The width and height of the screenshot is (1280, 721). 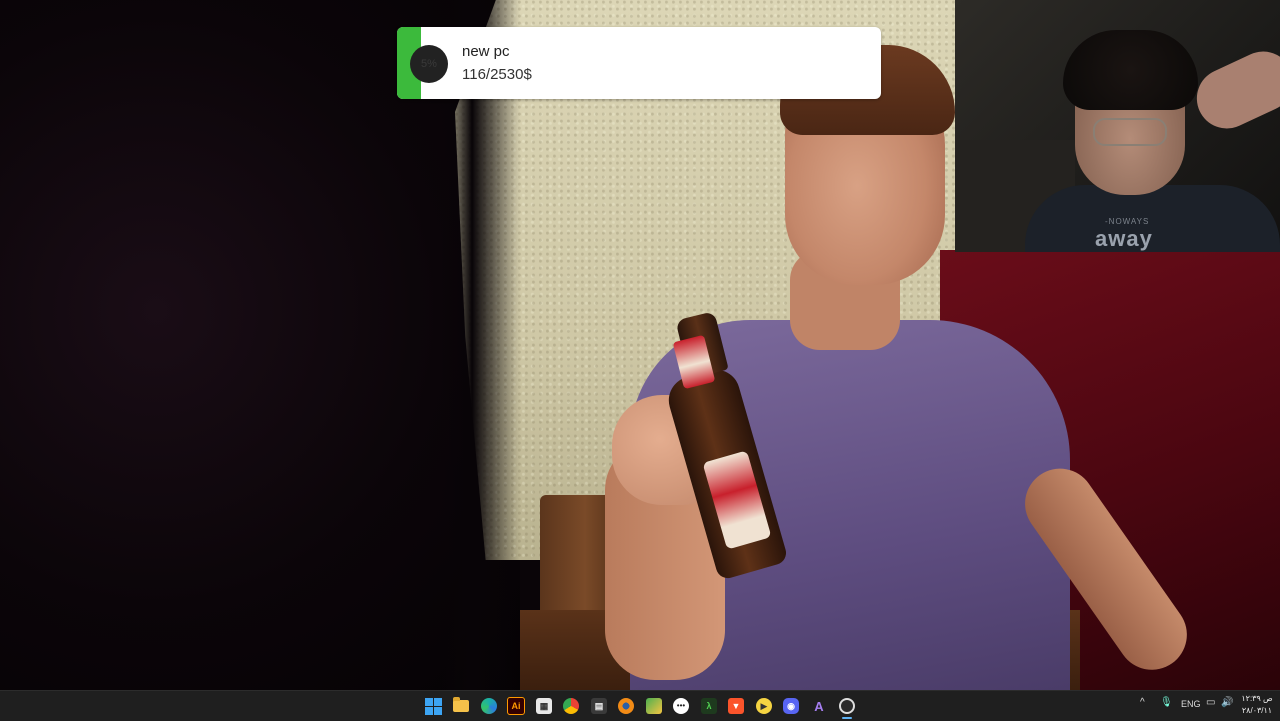 What do you see at coordinates (486, 51) in the screenshot?
I see `goal-title: new pc` at bounding box center [486, 51].